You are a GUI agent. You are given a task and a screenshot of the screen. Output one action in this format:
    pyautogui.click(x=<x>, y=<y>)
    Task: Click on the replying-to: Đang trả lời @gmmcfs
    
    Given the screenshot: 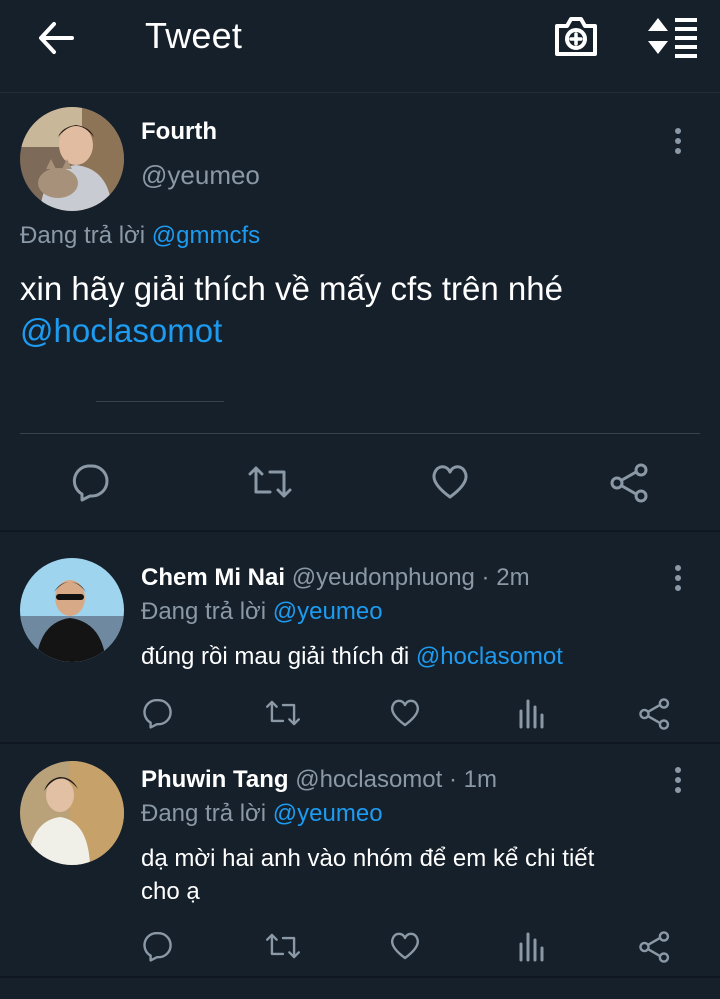 What is the action you would take?
    pyautogui.click(x=140, y=236)
    